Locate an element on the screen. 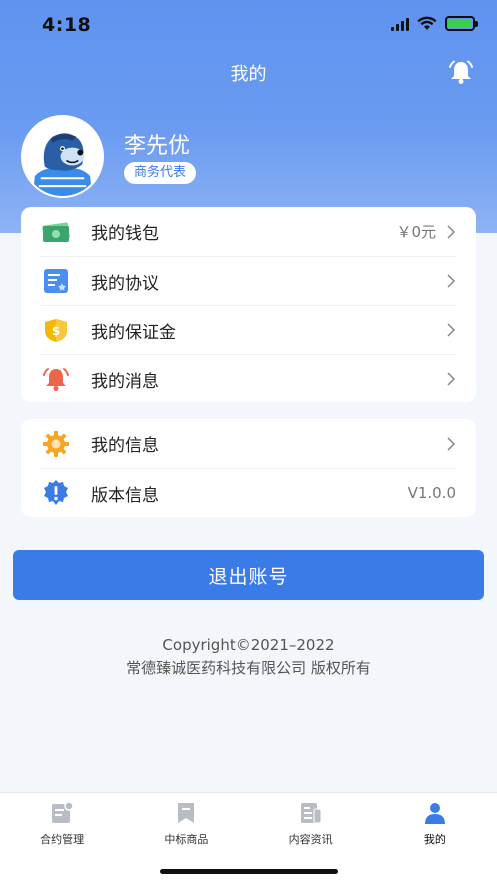 Image resolution: width=497 pixels, height=883 pixels. home-indicator is located at coordinates (249, 871).